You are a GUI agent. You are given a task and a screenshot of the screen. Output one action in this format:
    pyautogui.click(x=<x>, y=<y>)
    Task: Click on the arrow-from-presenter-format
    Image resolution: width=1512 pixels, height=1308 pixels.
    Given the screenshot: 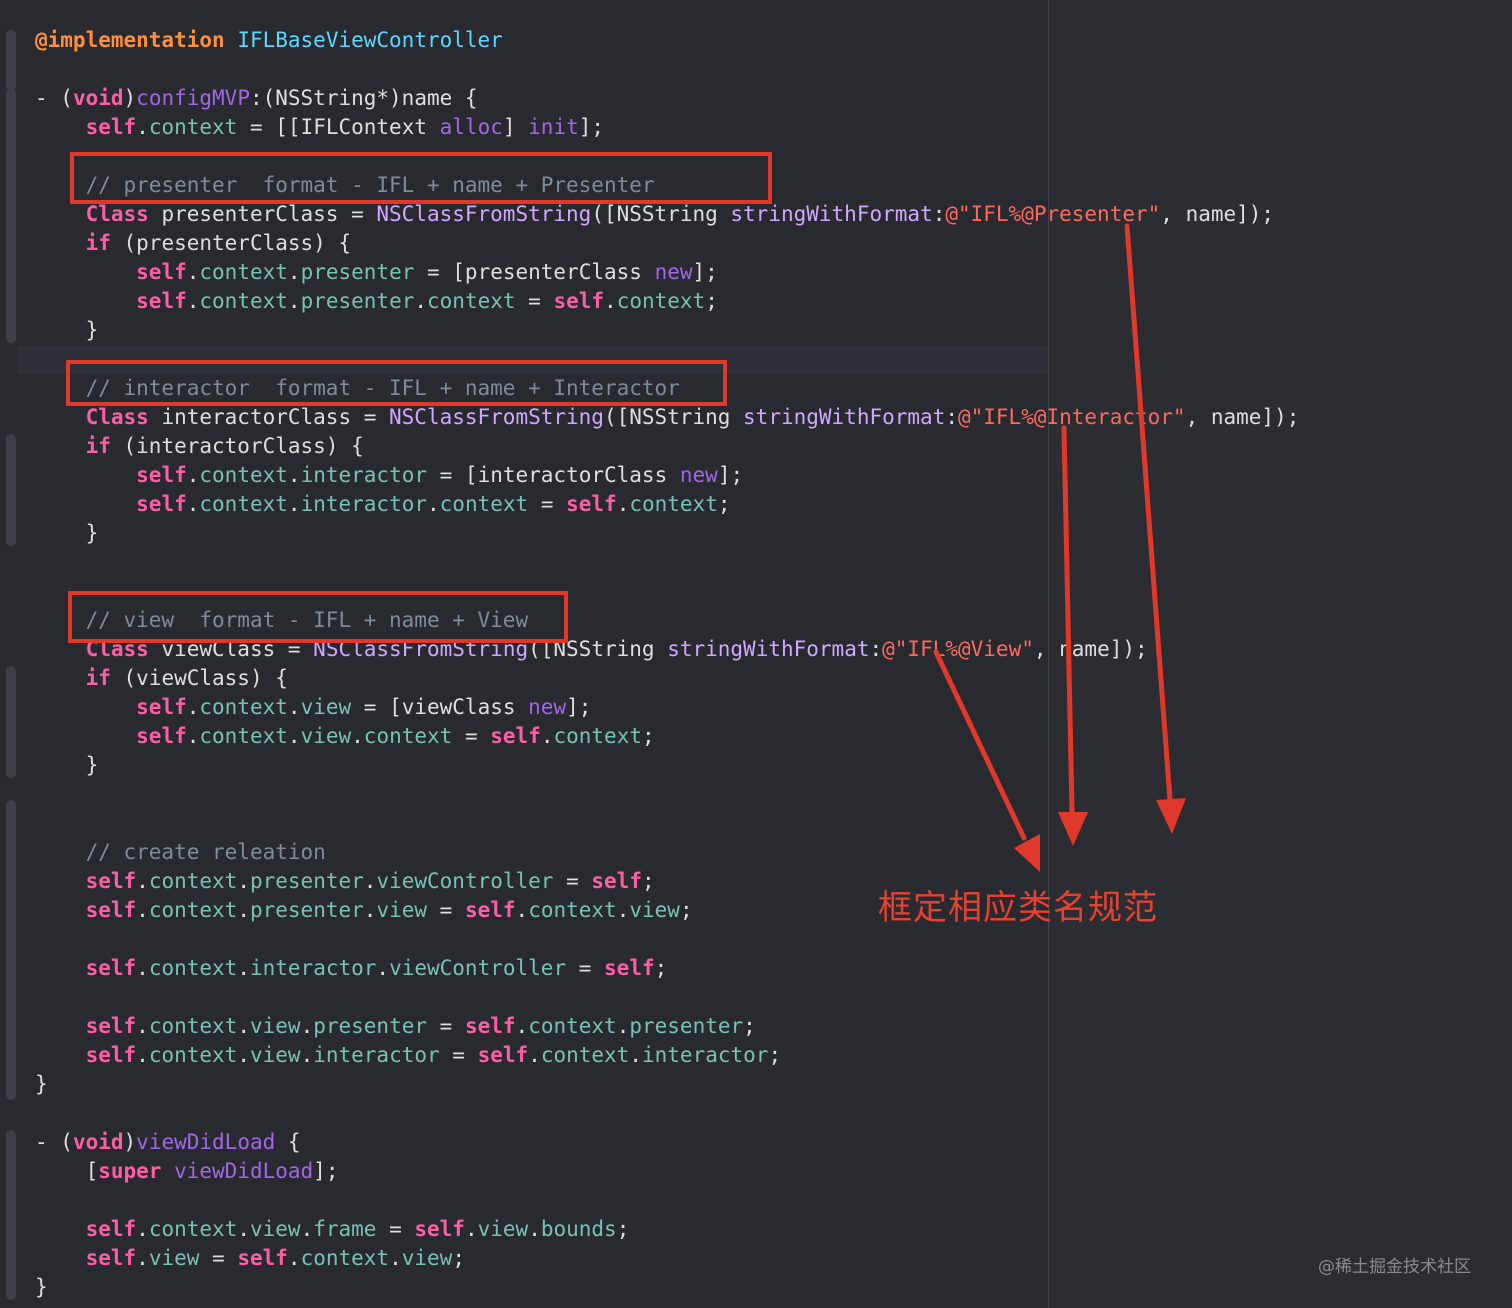 What is the action you would take?
    pyautogui.click(x=1148, y=513)
    